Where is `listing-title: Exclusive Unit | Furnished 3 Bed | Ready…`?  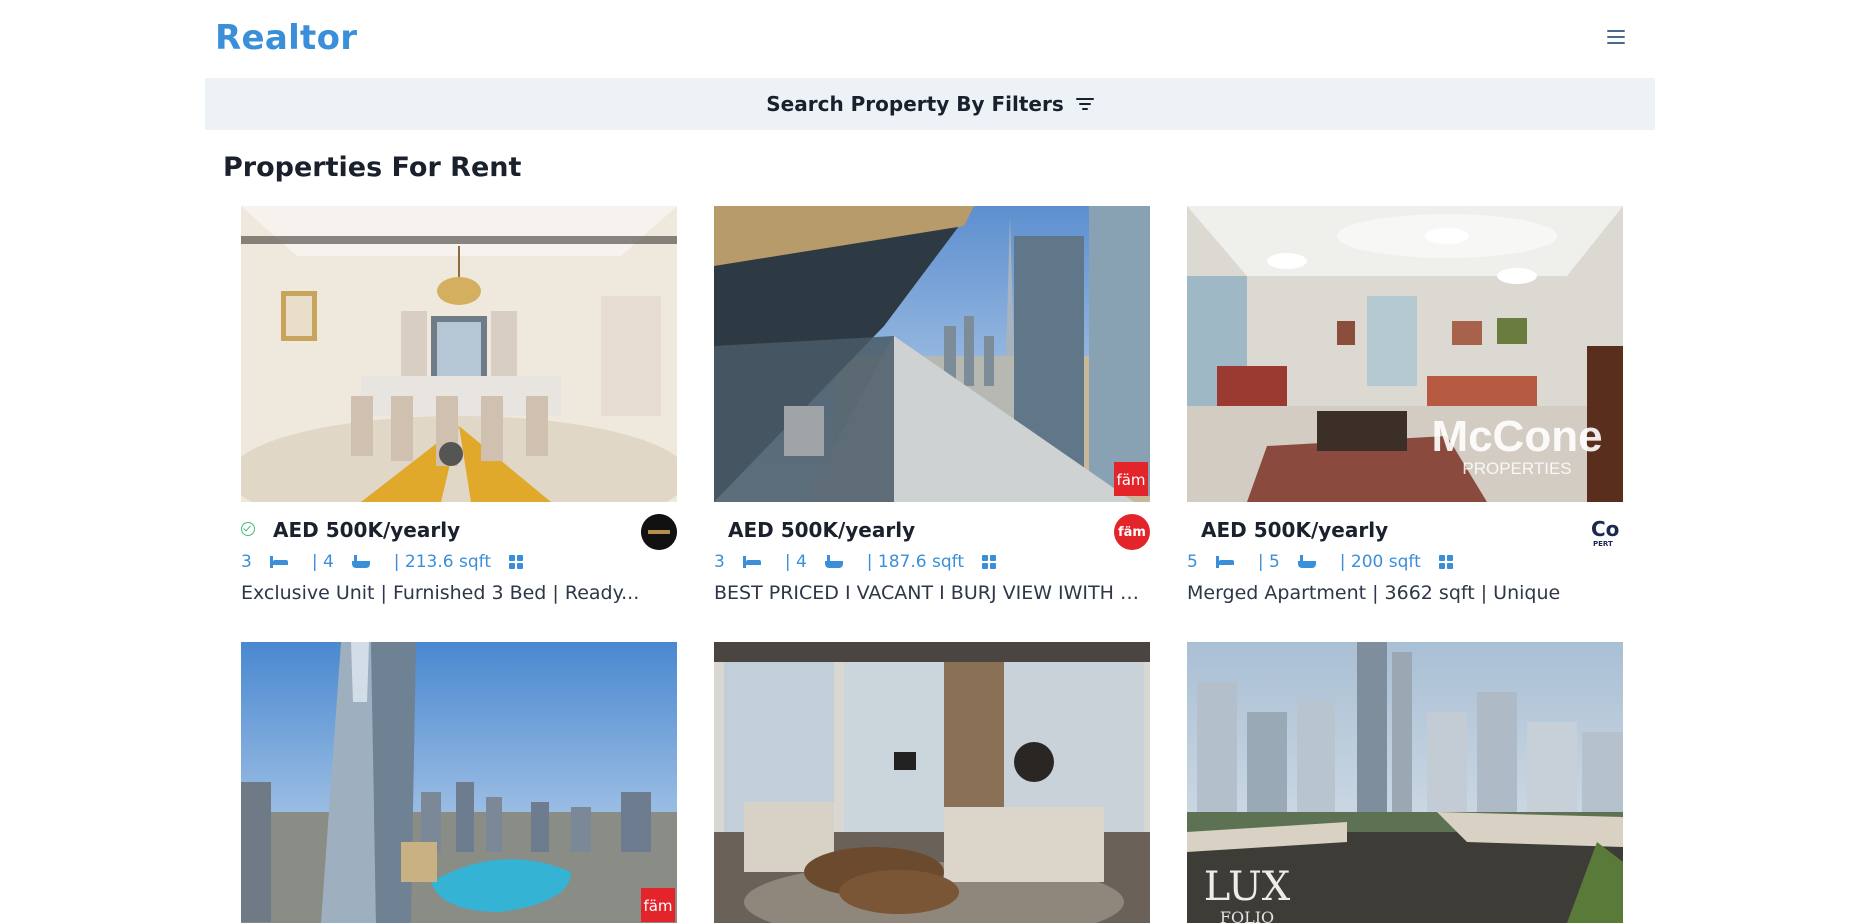 listing-title: Exclusive Unit | Furnished 3 Bed | Ready… is located at coordinates (459, 593).